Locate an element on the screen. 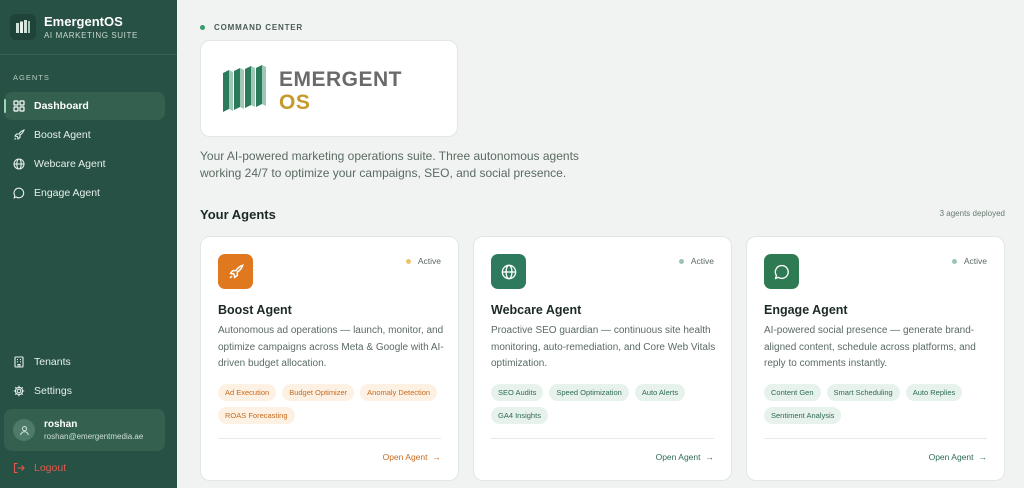 Image resolution: width=1024 pixels, height=488 pixels. tag: Anomaly Detection is located at coordinates (399, 392).